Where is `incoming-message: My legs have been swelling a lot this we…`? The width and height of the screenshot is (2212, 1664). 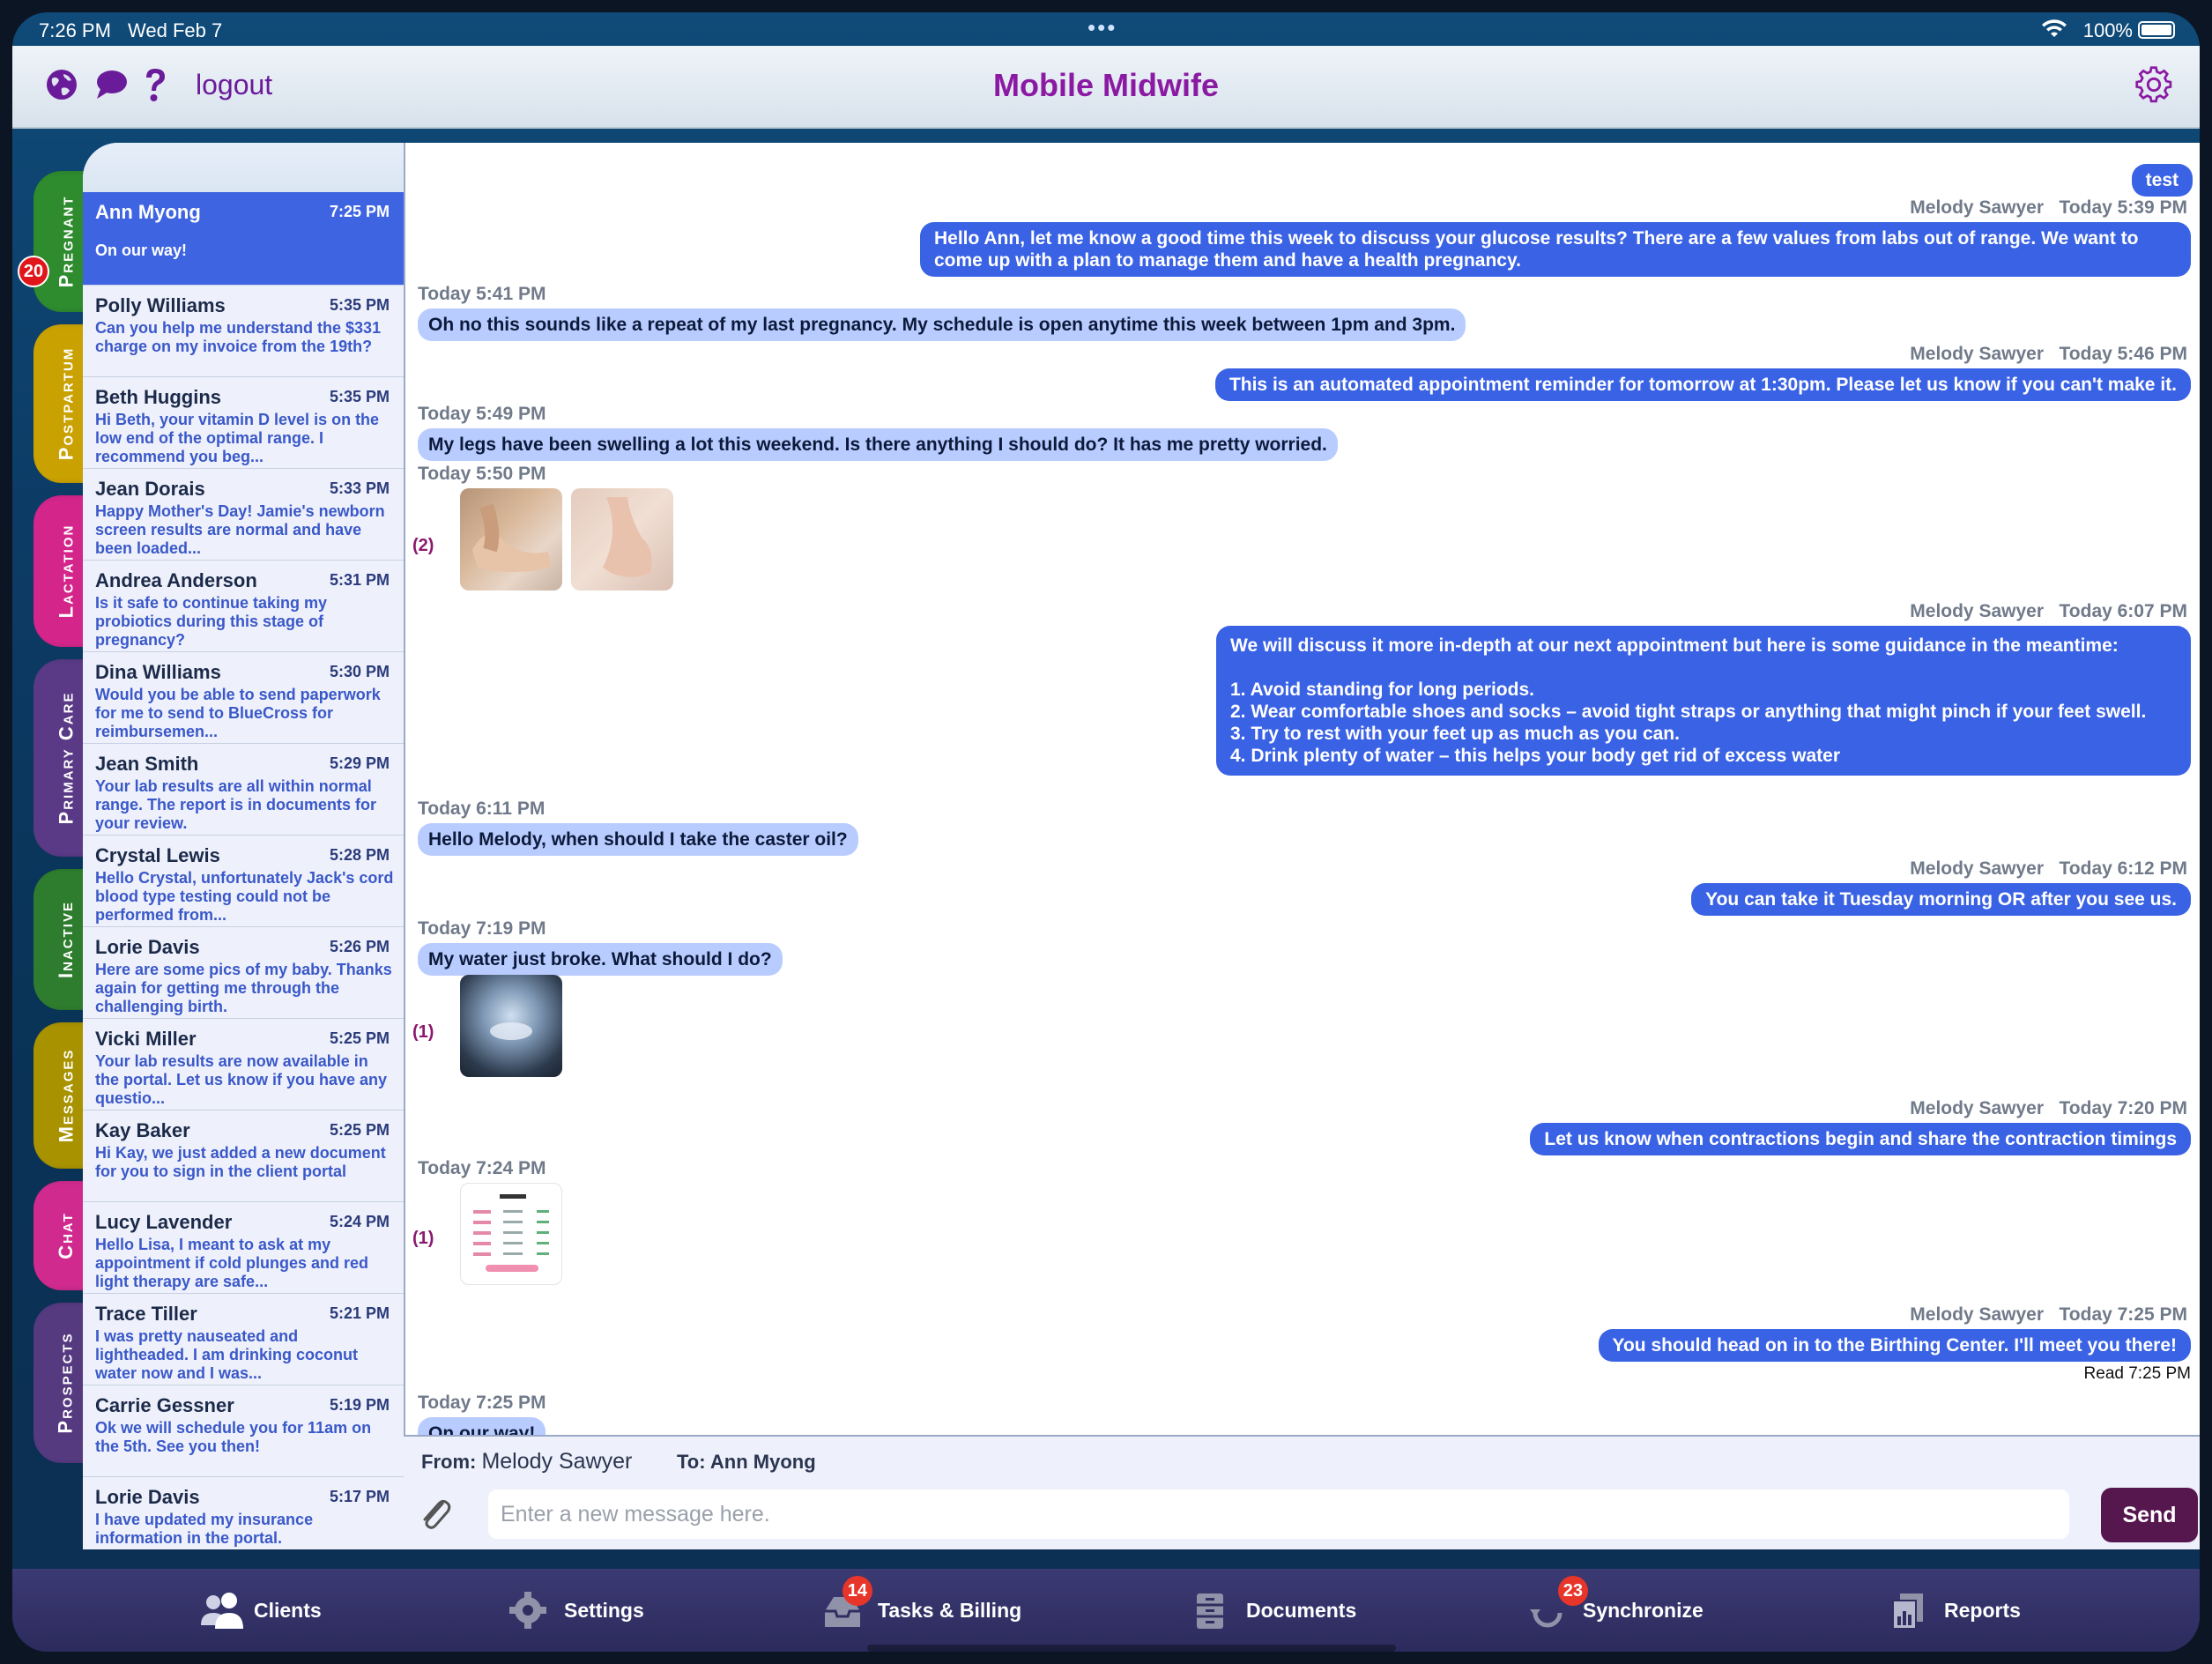
incoming-message: My legs have been swelling a lot this we… is located at coordinates (878, 444).